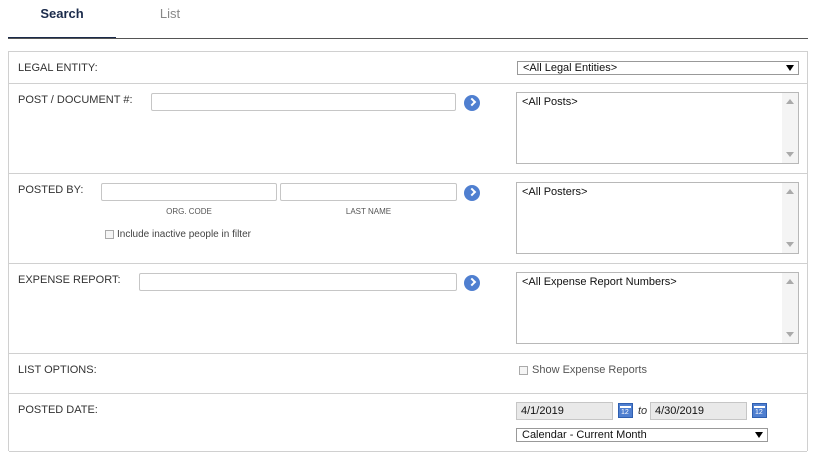 Image resolution: width=814 pixels, height=459 pixels. What do you see at coordinates (58, 410) in the screenshot?
I see `posted-date-label: POSTED DATE:` at bounding box center [58, 410].